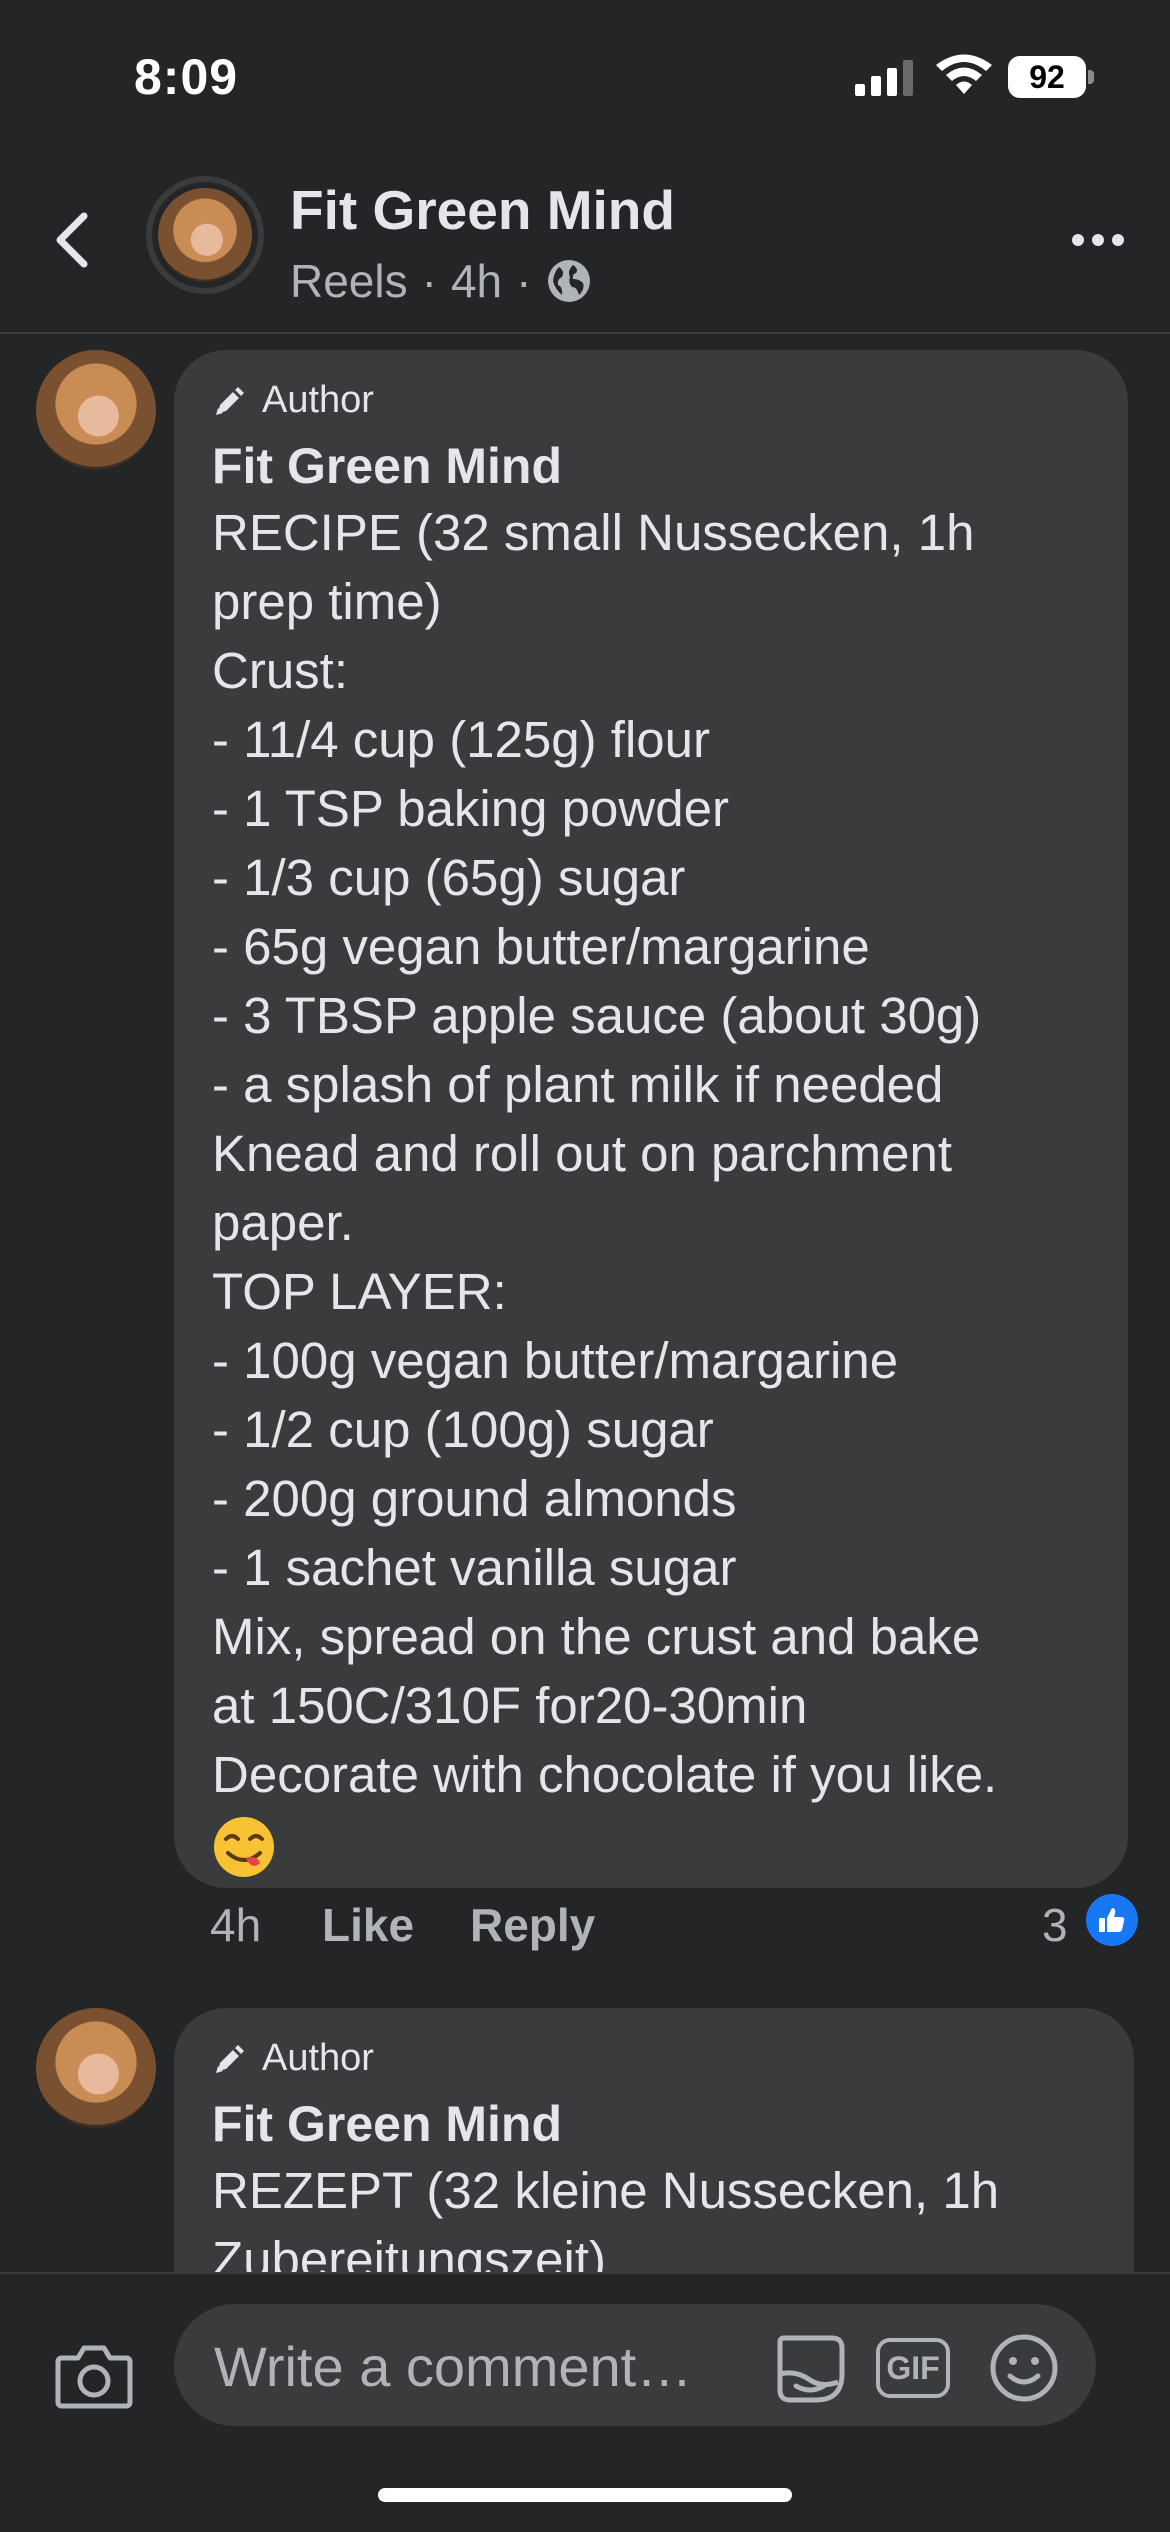  Describe the element at coordinates (532, 1925) in the screenshot. I see `reply-button: Reply` at that location.